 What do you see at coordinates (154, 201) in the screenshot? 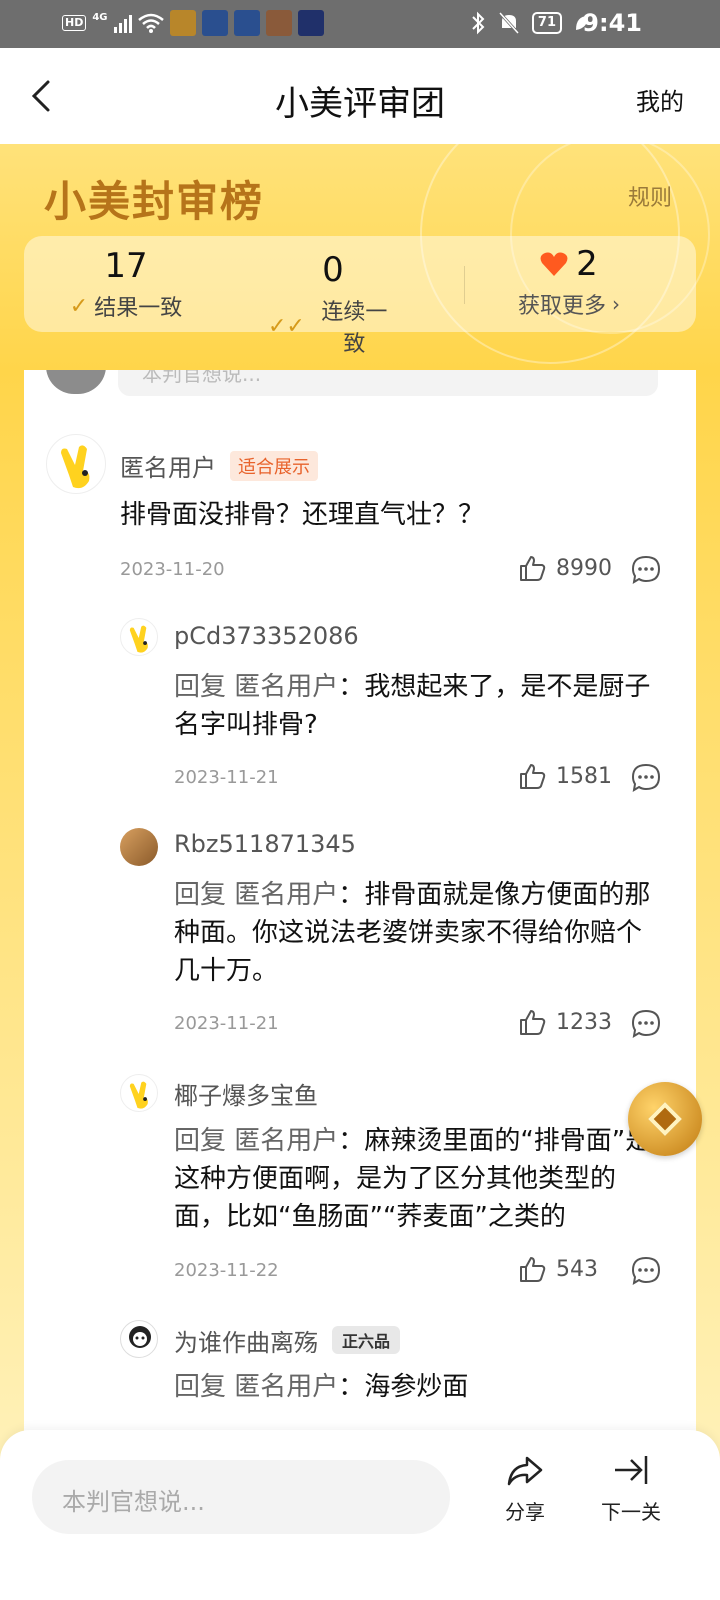
I see `board-title: 小美封审榜` at bounding box center [154, 201].